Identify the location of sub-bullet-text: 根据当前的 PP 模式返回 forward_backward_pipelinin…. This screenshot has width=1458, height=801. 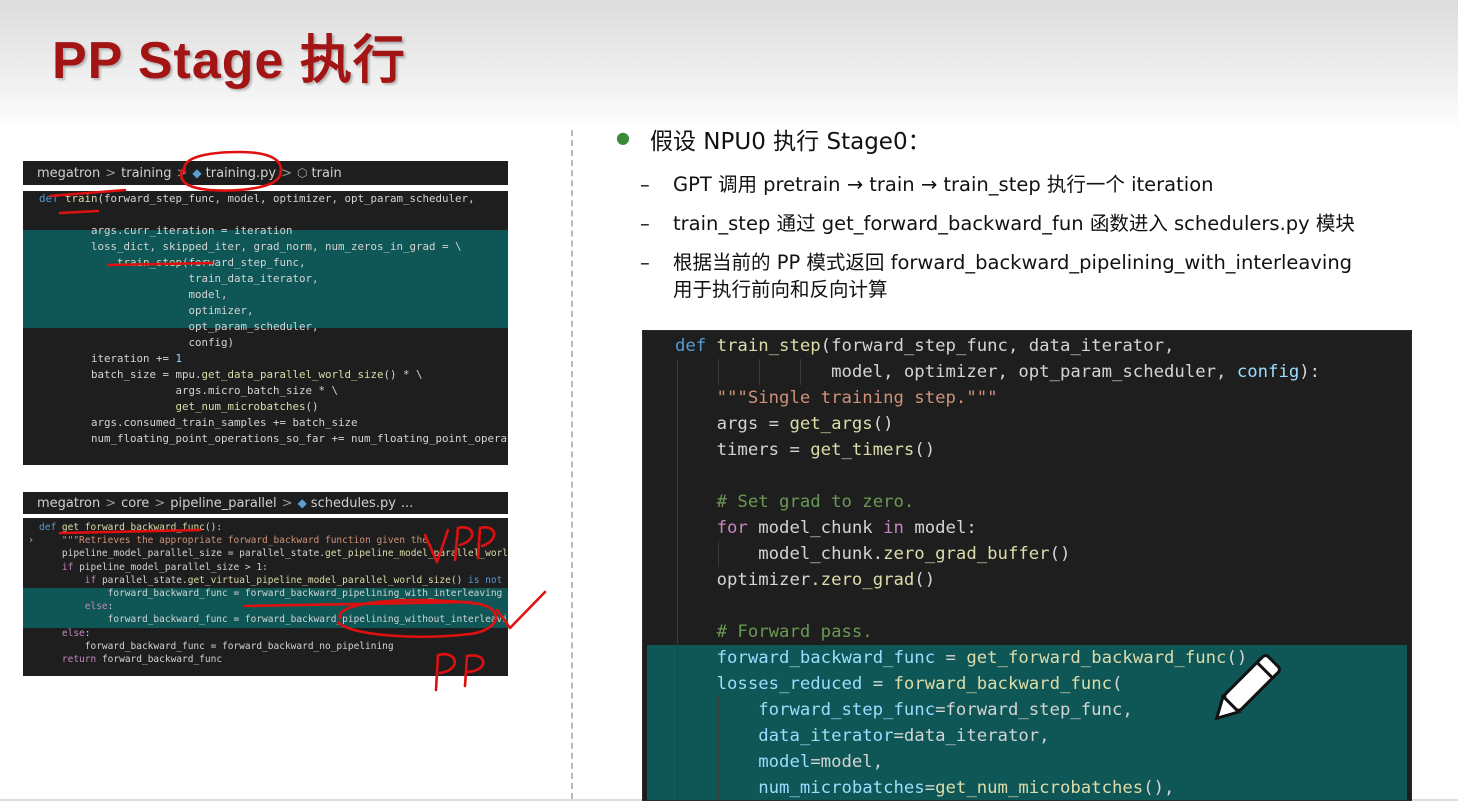
(1013, 262).